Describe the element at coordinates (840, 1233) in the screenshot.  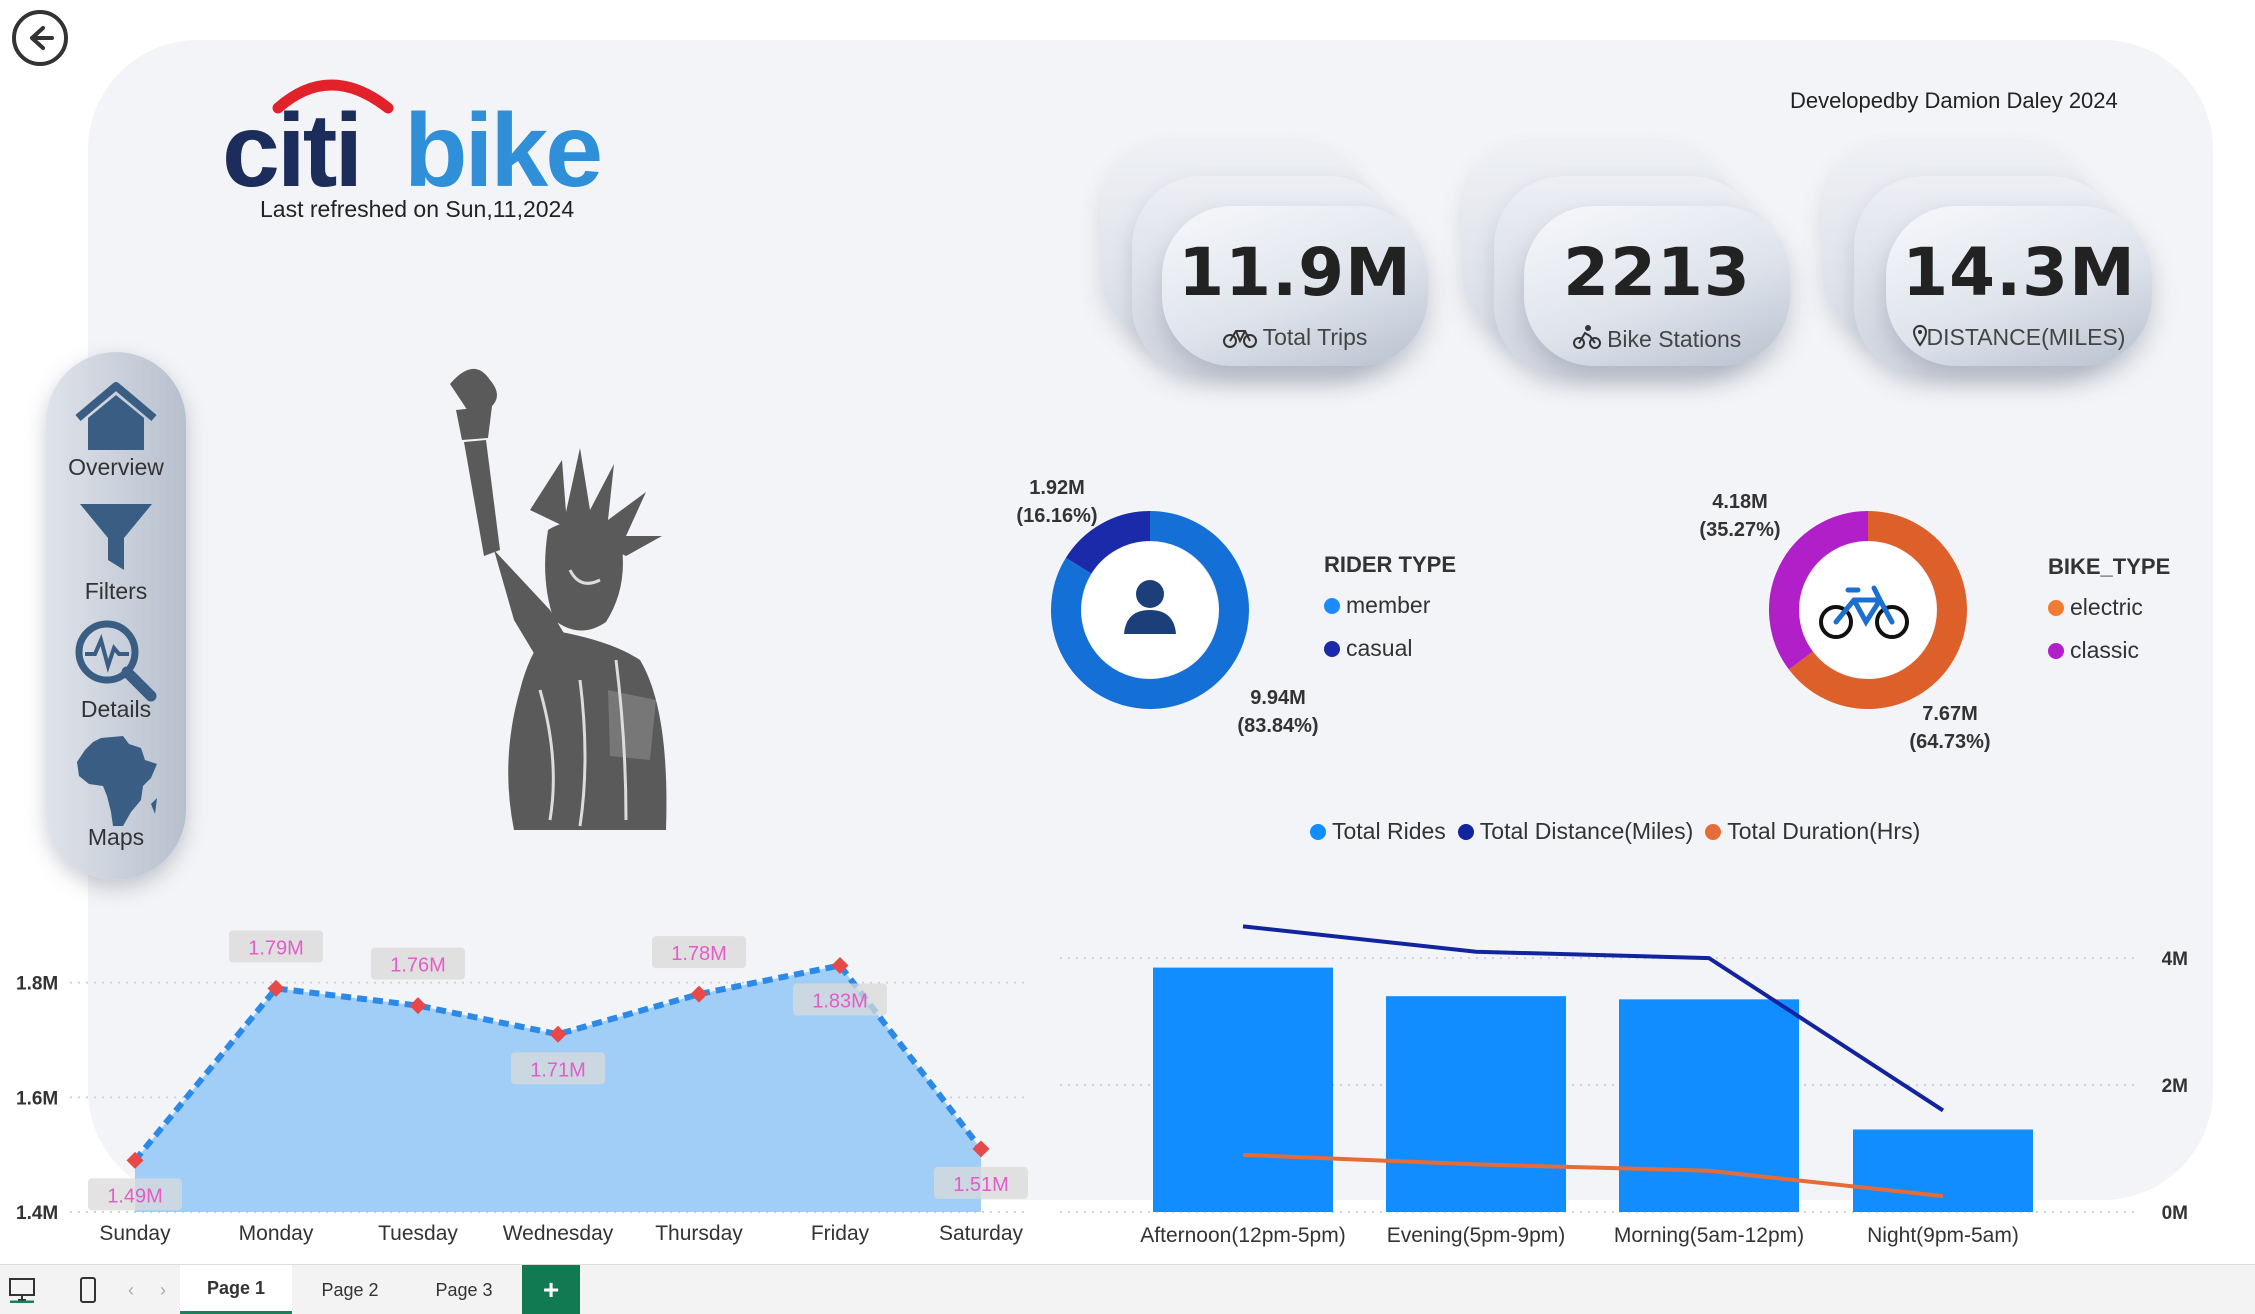
I see `x-tick-label: Friday` at that location.